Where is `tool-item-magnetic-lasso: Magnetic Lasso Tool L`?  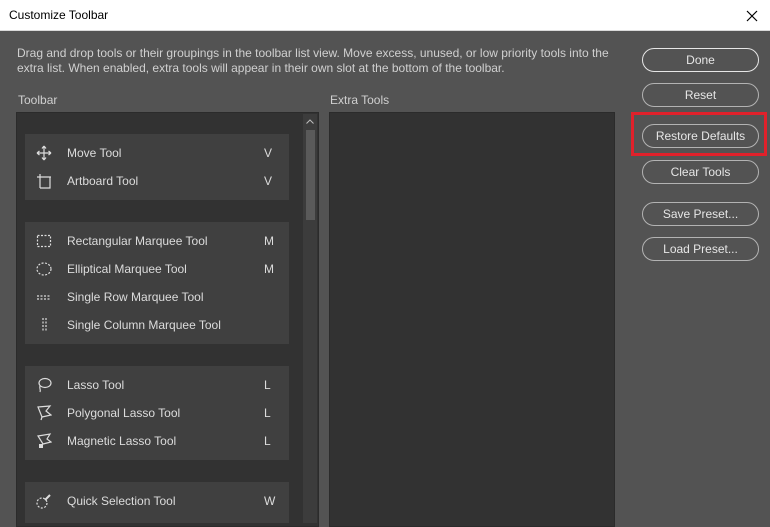 tool-item-magnetic-lasso: Magnetic Lasso Tool L is located at coordinates (157, 441).